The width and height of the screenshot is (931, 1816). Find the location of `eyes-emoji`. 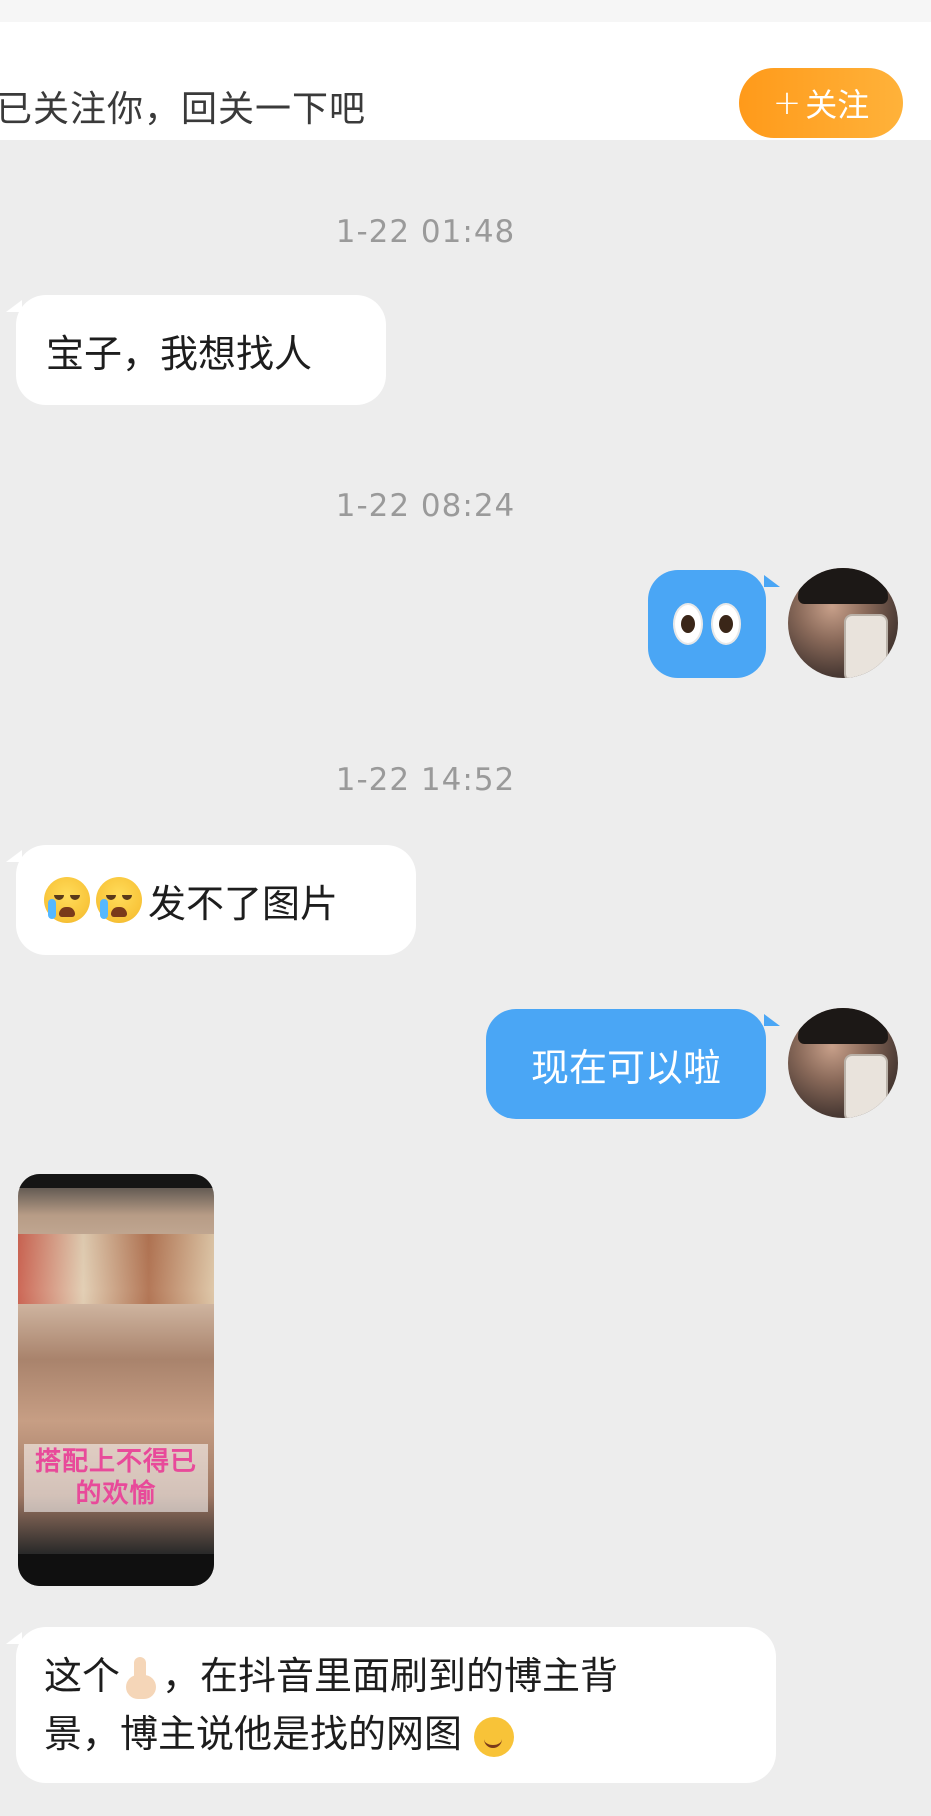

eyes-emoji is located at coordinates (707, 624).